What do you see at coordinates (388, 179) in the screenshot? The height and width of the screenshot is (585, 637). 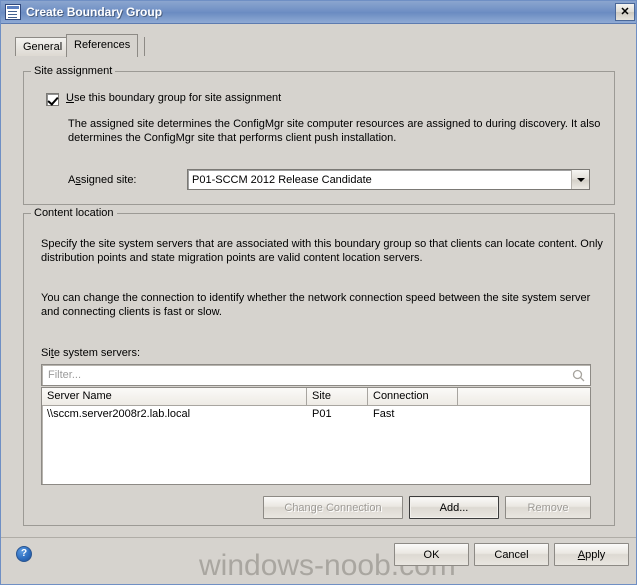 I see `assigned-site-dropdown: P01-SCCM 2012 Release Candidate` at bounding box center [388, 179].